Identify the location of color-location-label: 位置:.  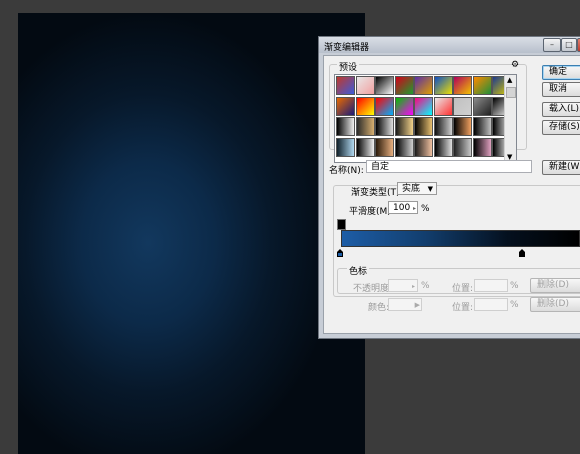
(463, 308).